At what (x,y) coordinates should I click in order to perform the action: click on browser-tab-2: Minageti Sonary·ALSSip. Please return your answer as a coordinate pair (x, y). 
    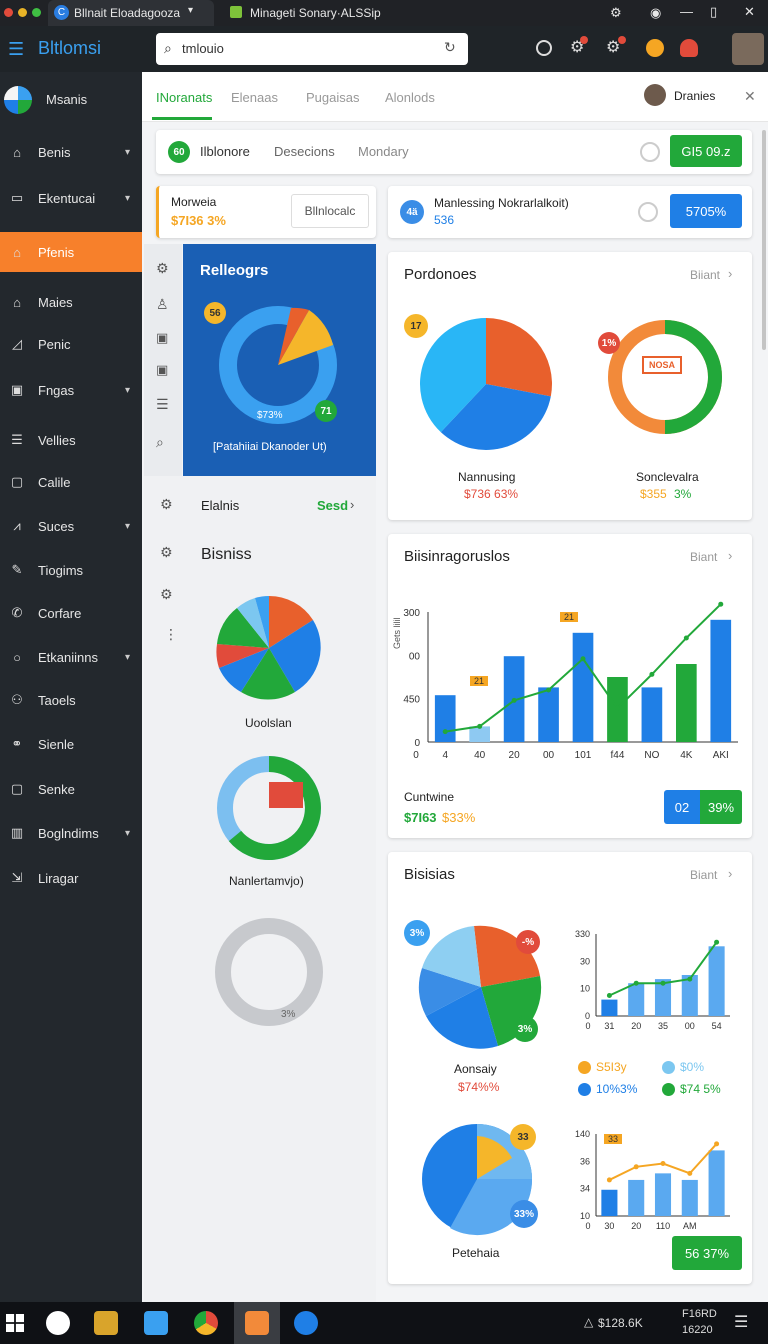
    Looking at the image, I should click on (322, 13).